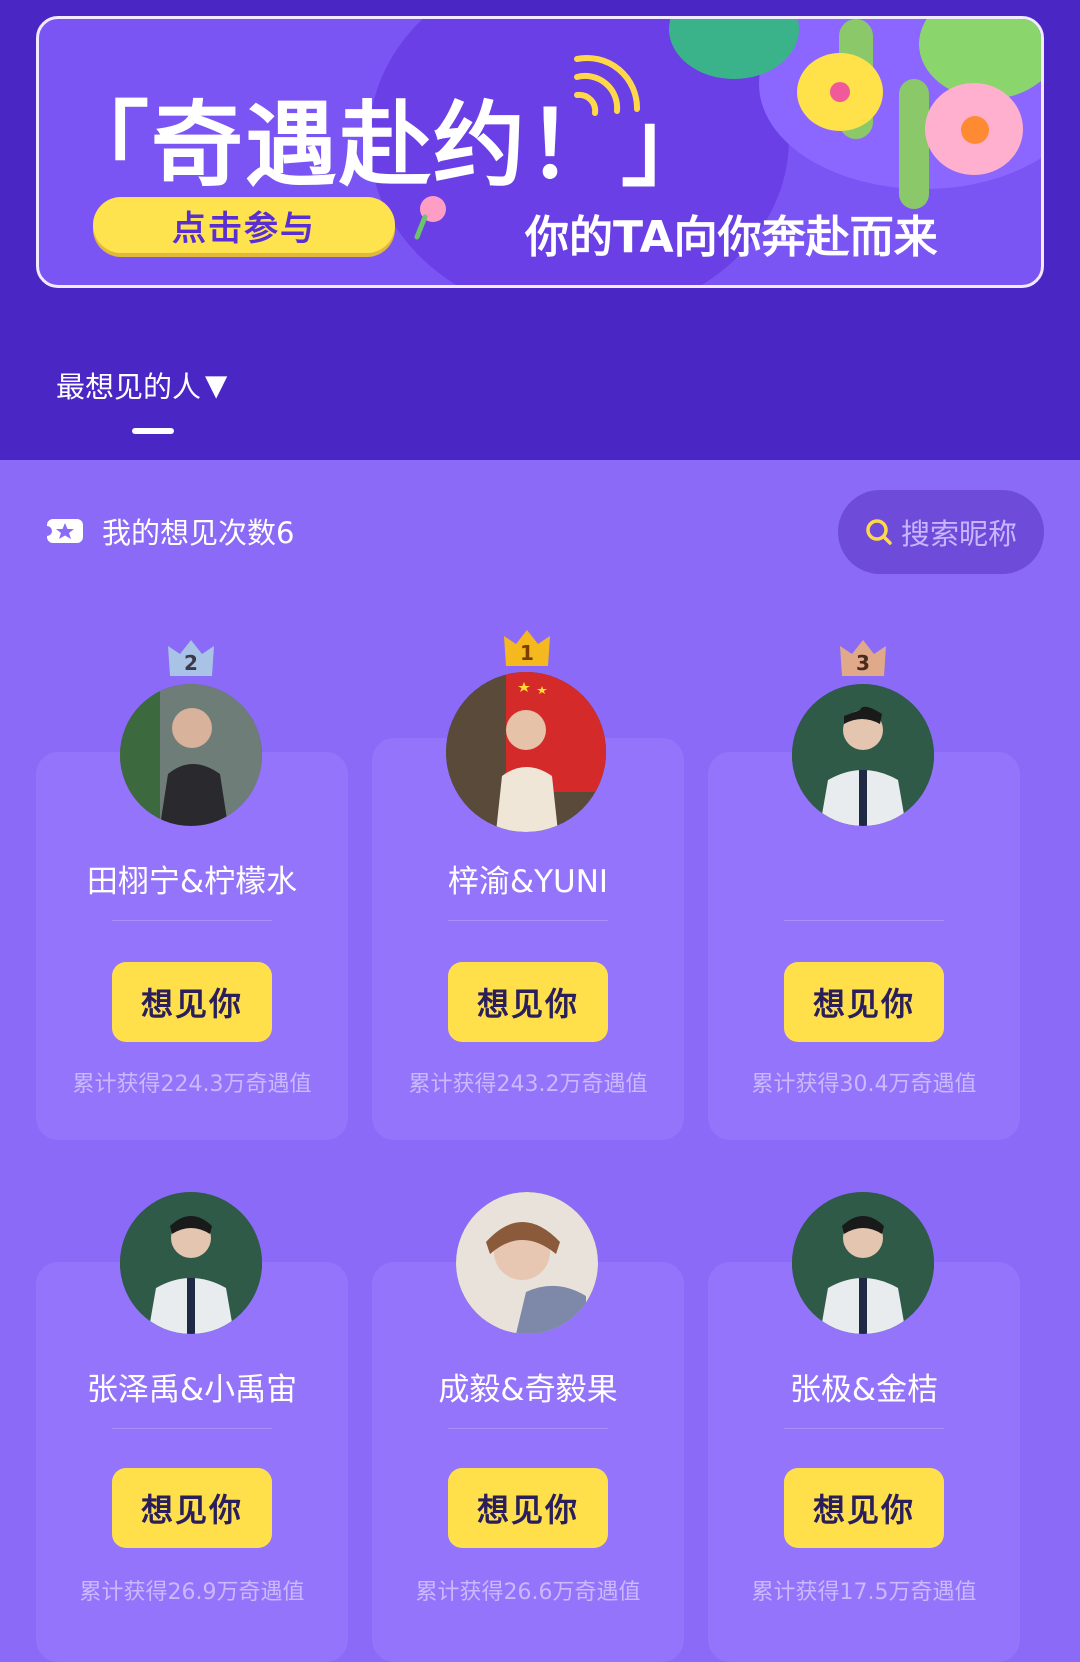  What do you see at coordinates (64, 531) in the screenshot?
I see `ticket-icon` at bounding box center [64, 531].